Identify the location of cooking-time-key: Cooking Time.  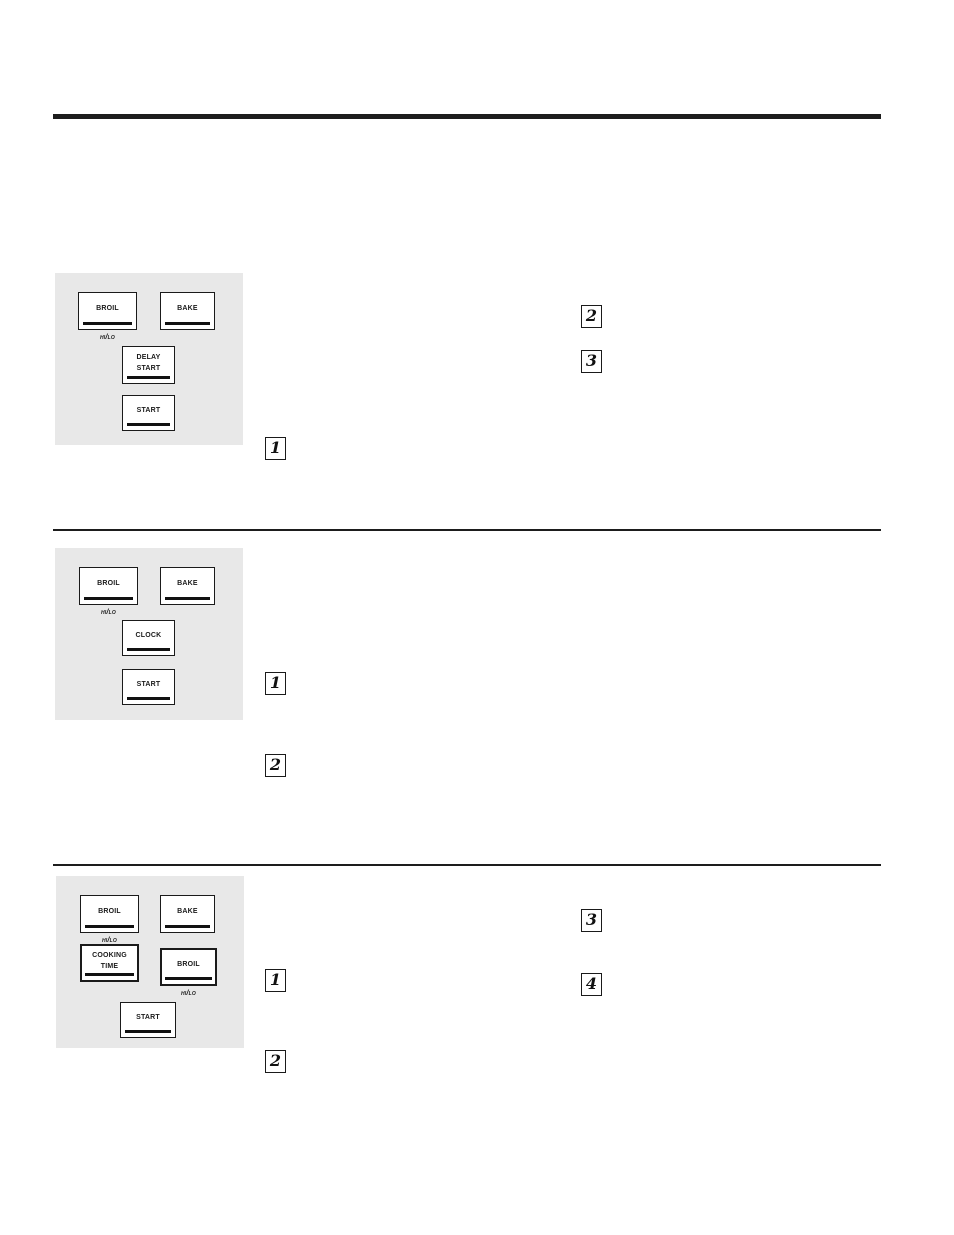
(109, 963).